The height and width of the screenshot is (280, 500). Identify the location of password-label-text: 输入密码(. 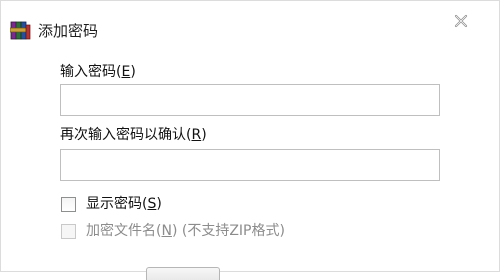
(91, 72).